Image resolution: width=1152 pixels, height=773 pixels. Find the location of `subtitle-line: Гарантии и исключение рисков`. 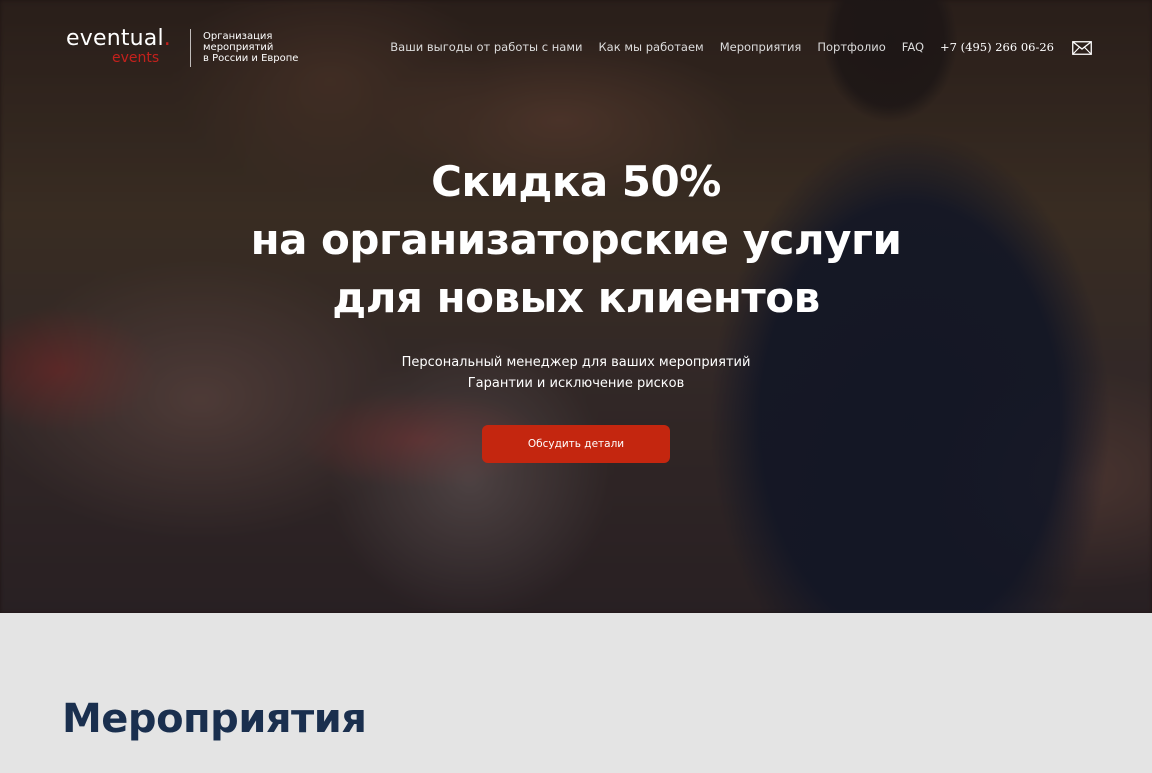

subtitle-line: Гарантии и исключение рисков is located at coordinates (576, 383).